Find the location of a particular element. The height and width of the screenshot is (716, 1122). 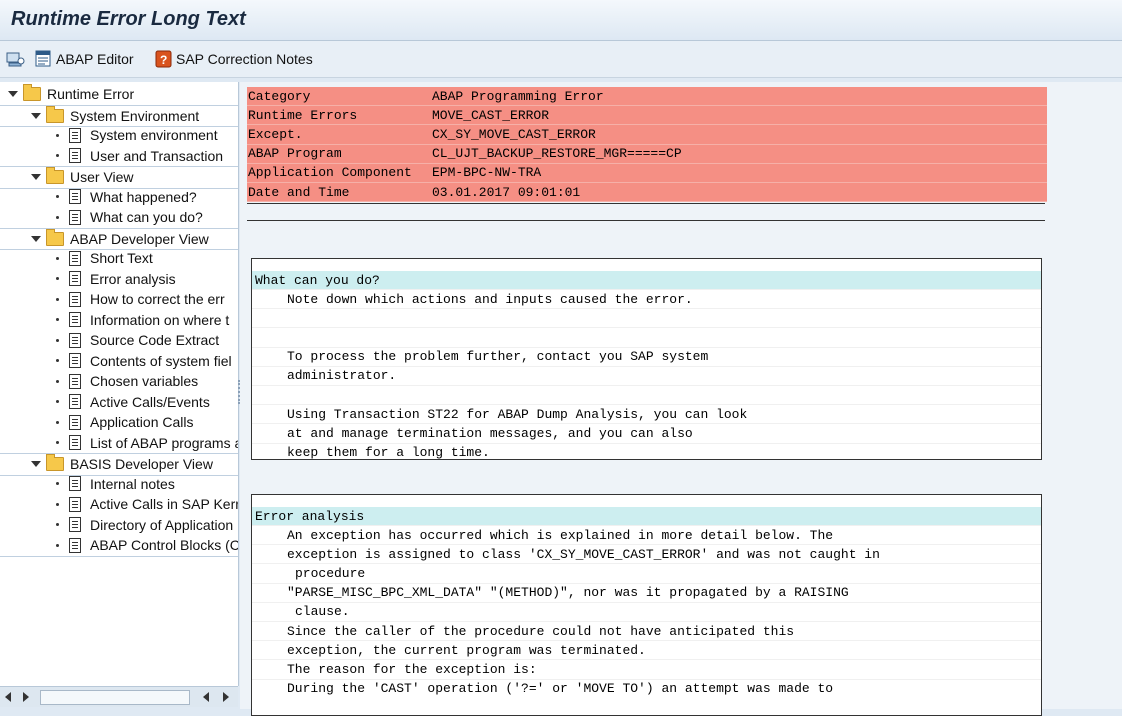

window-title: Runtime Error Long Text is located at coordinates (128, 19).